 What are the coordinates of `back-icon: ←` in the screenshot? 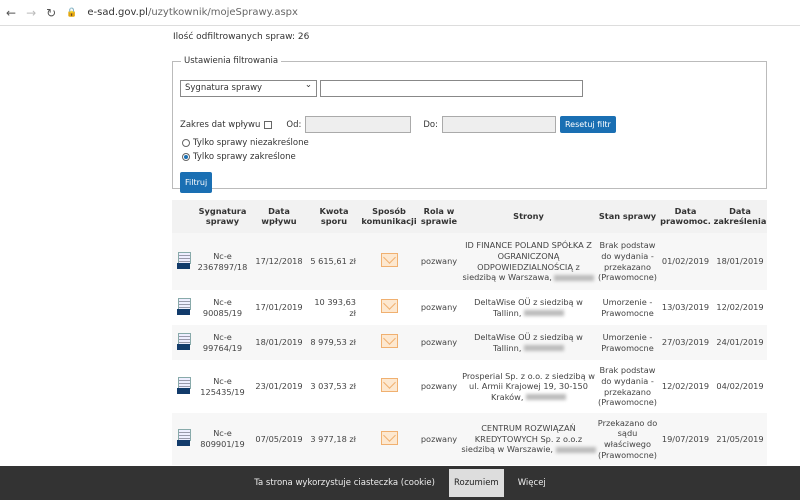 It's located at (11, 13).